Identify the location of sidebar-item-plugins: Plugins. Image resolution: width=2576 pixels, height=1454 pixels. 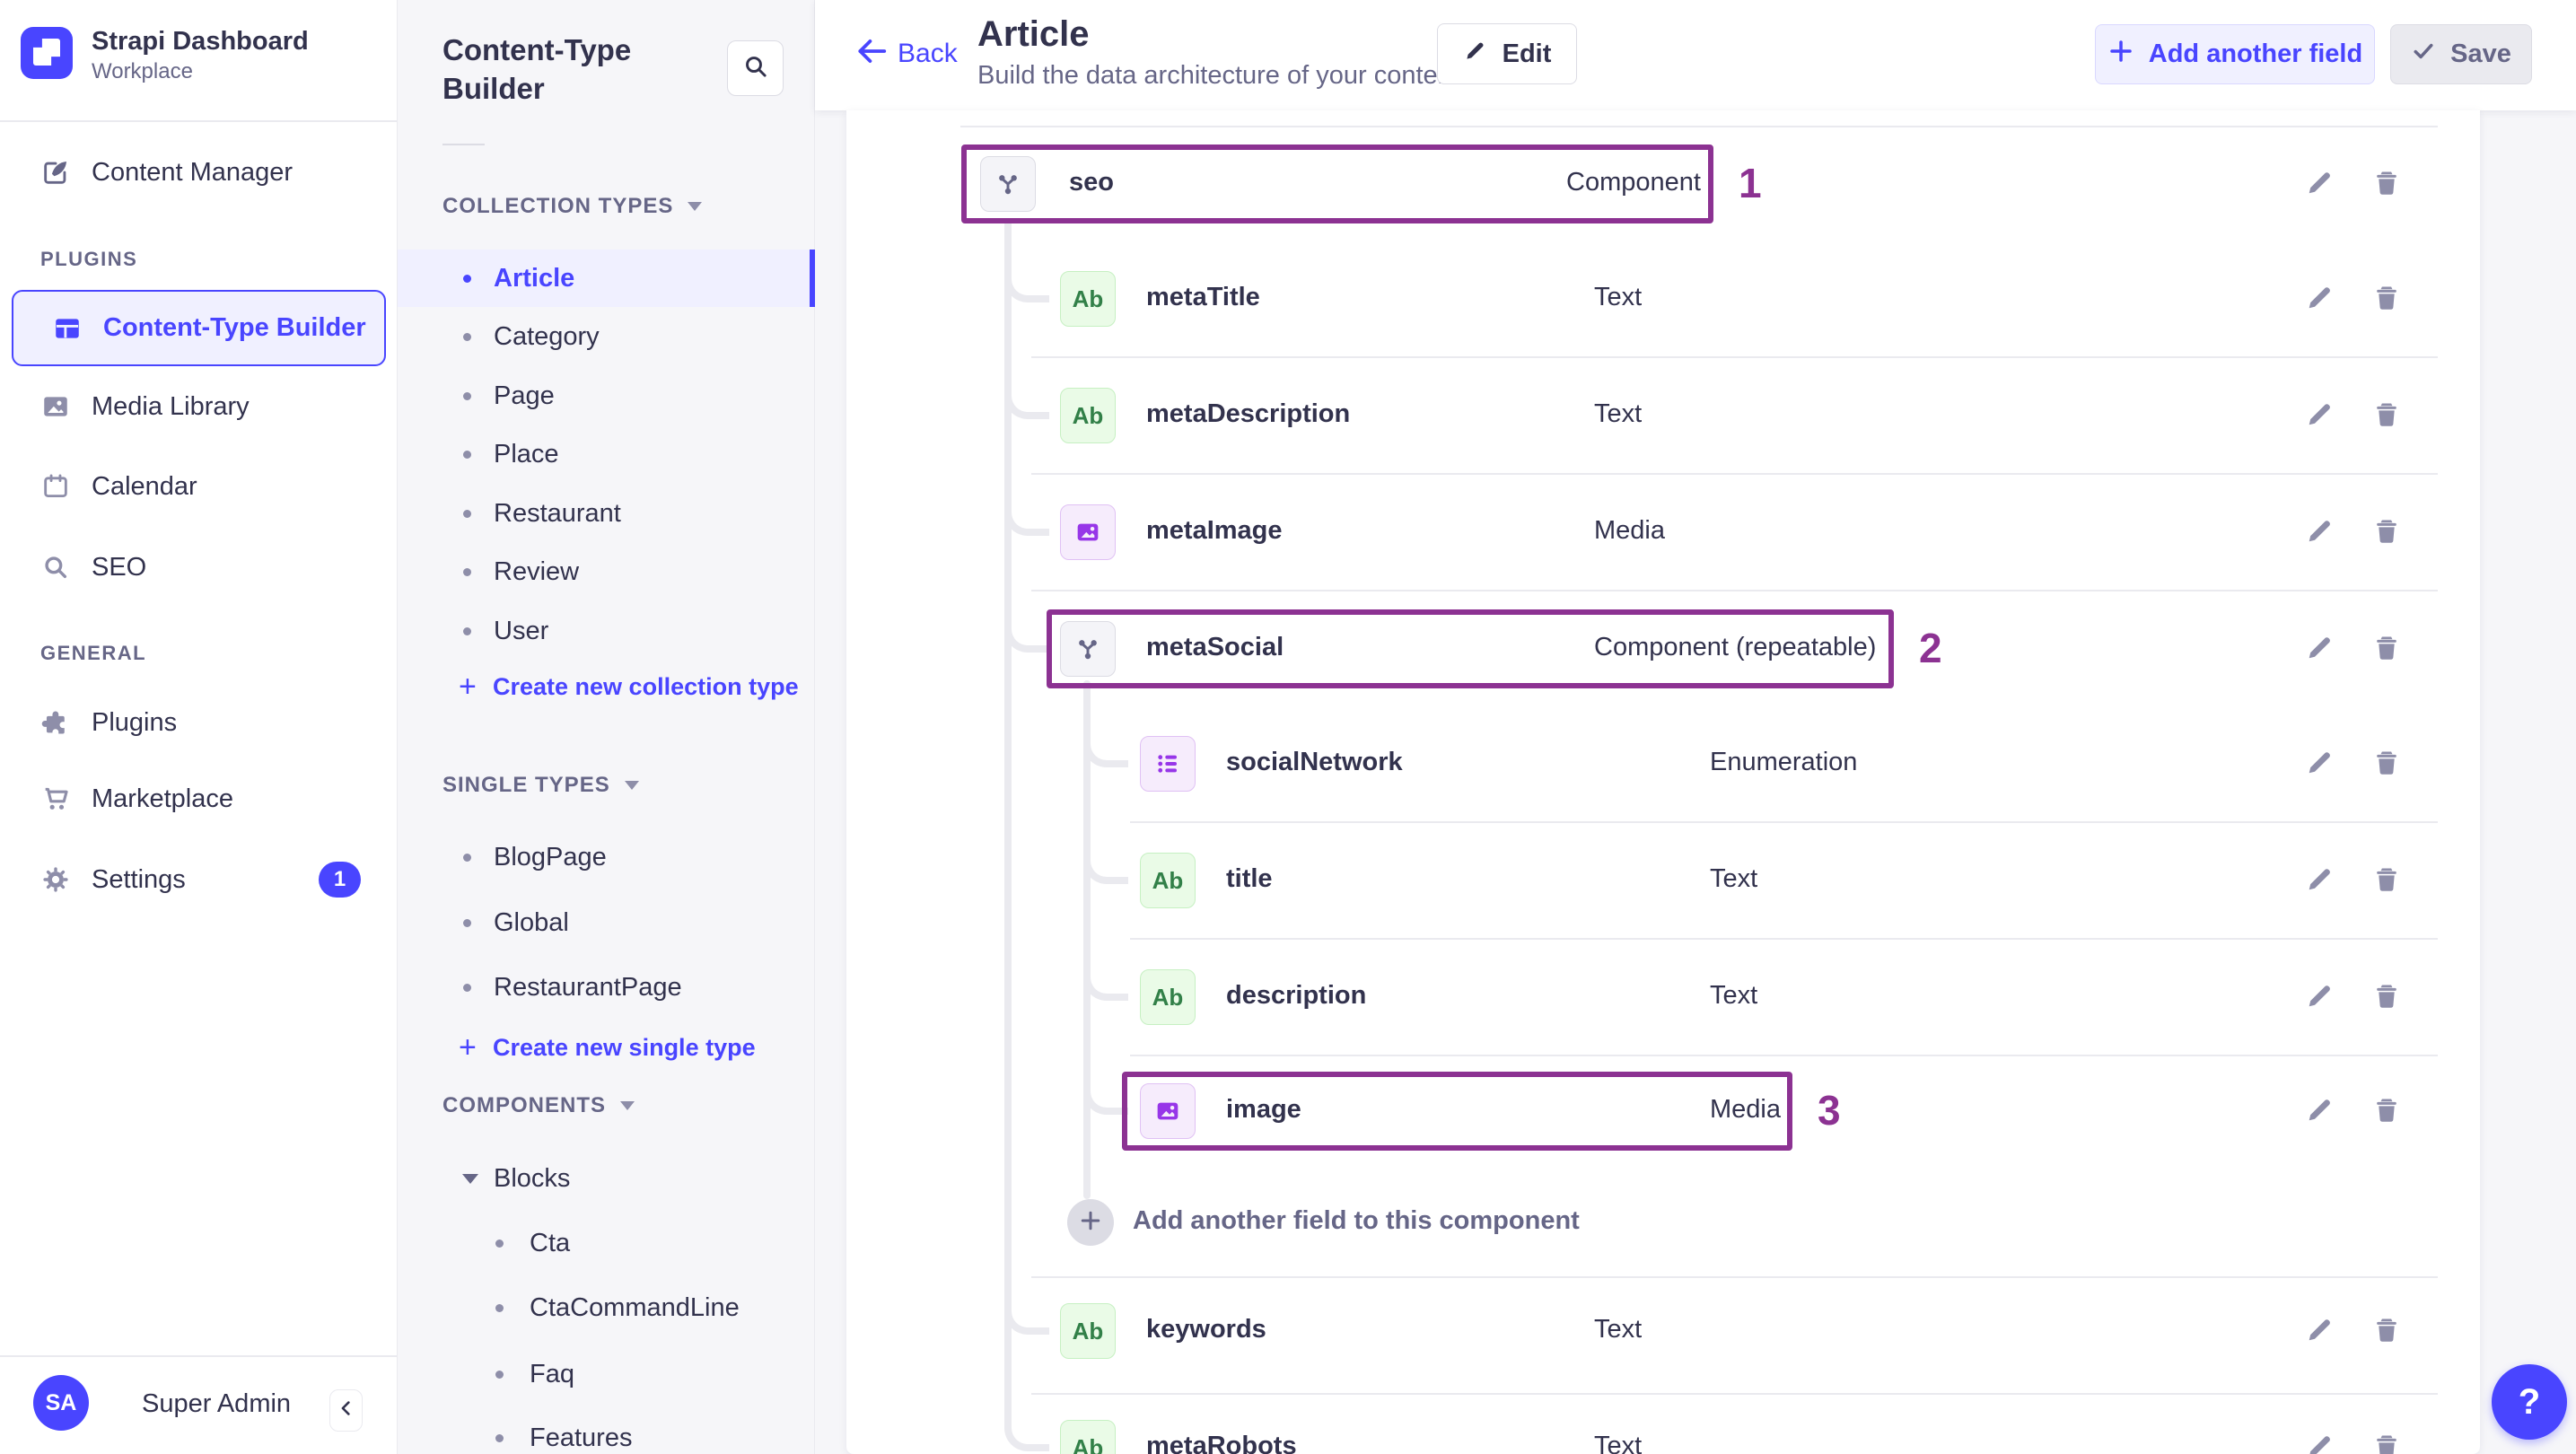
(199, 722).